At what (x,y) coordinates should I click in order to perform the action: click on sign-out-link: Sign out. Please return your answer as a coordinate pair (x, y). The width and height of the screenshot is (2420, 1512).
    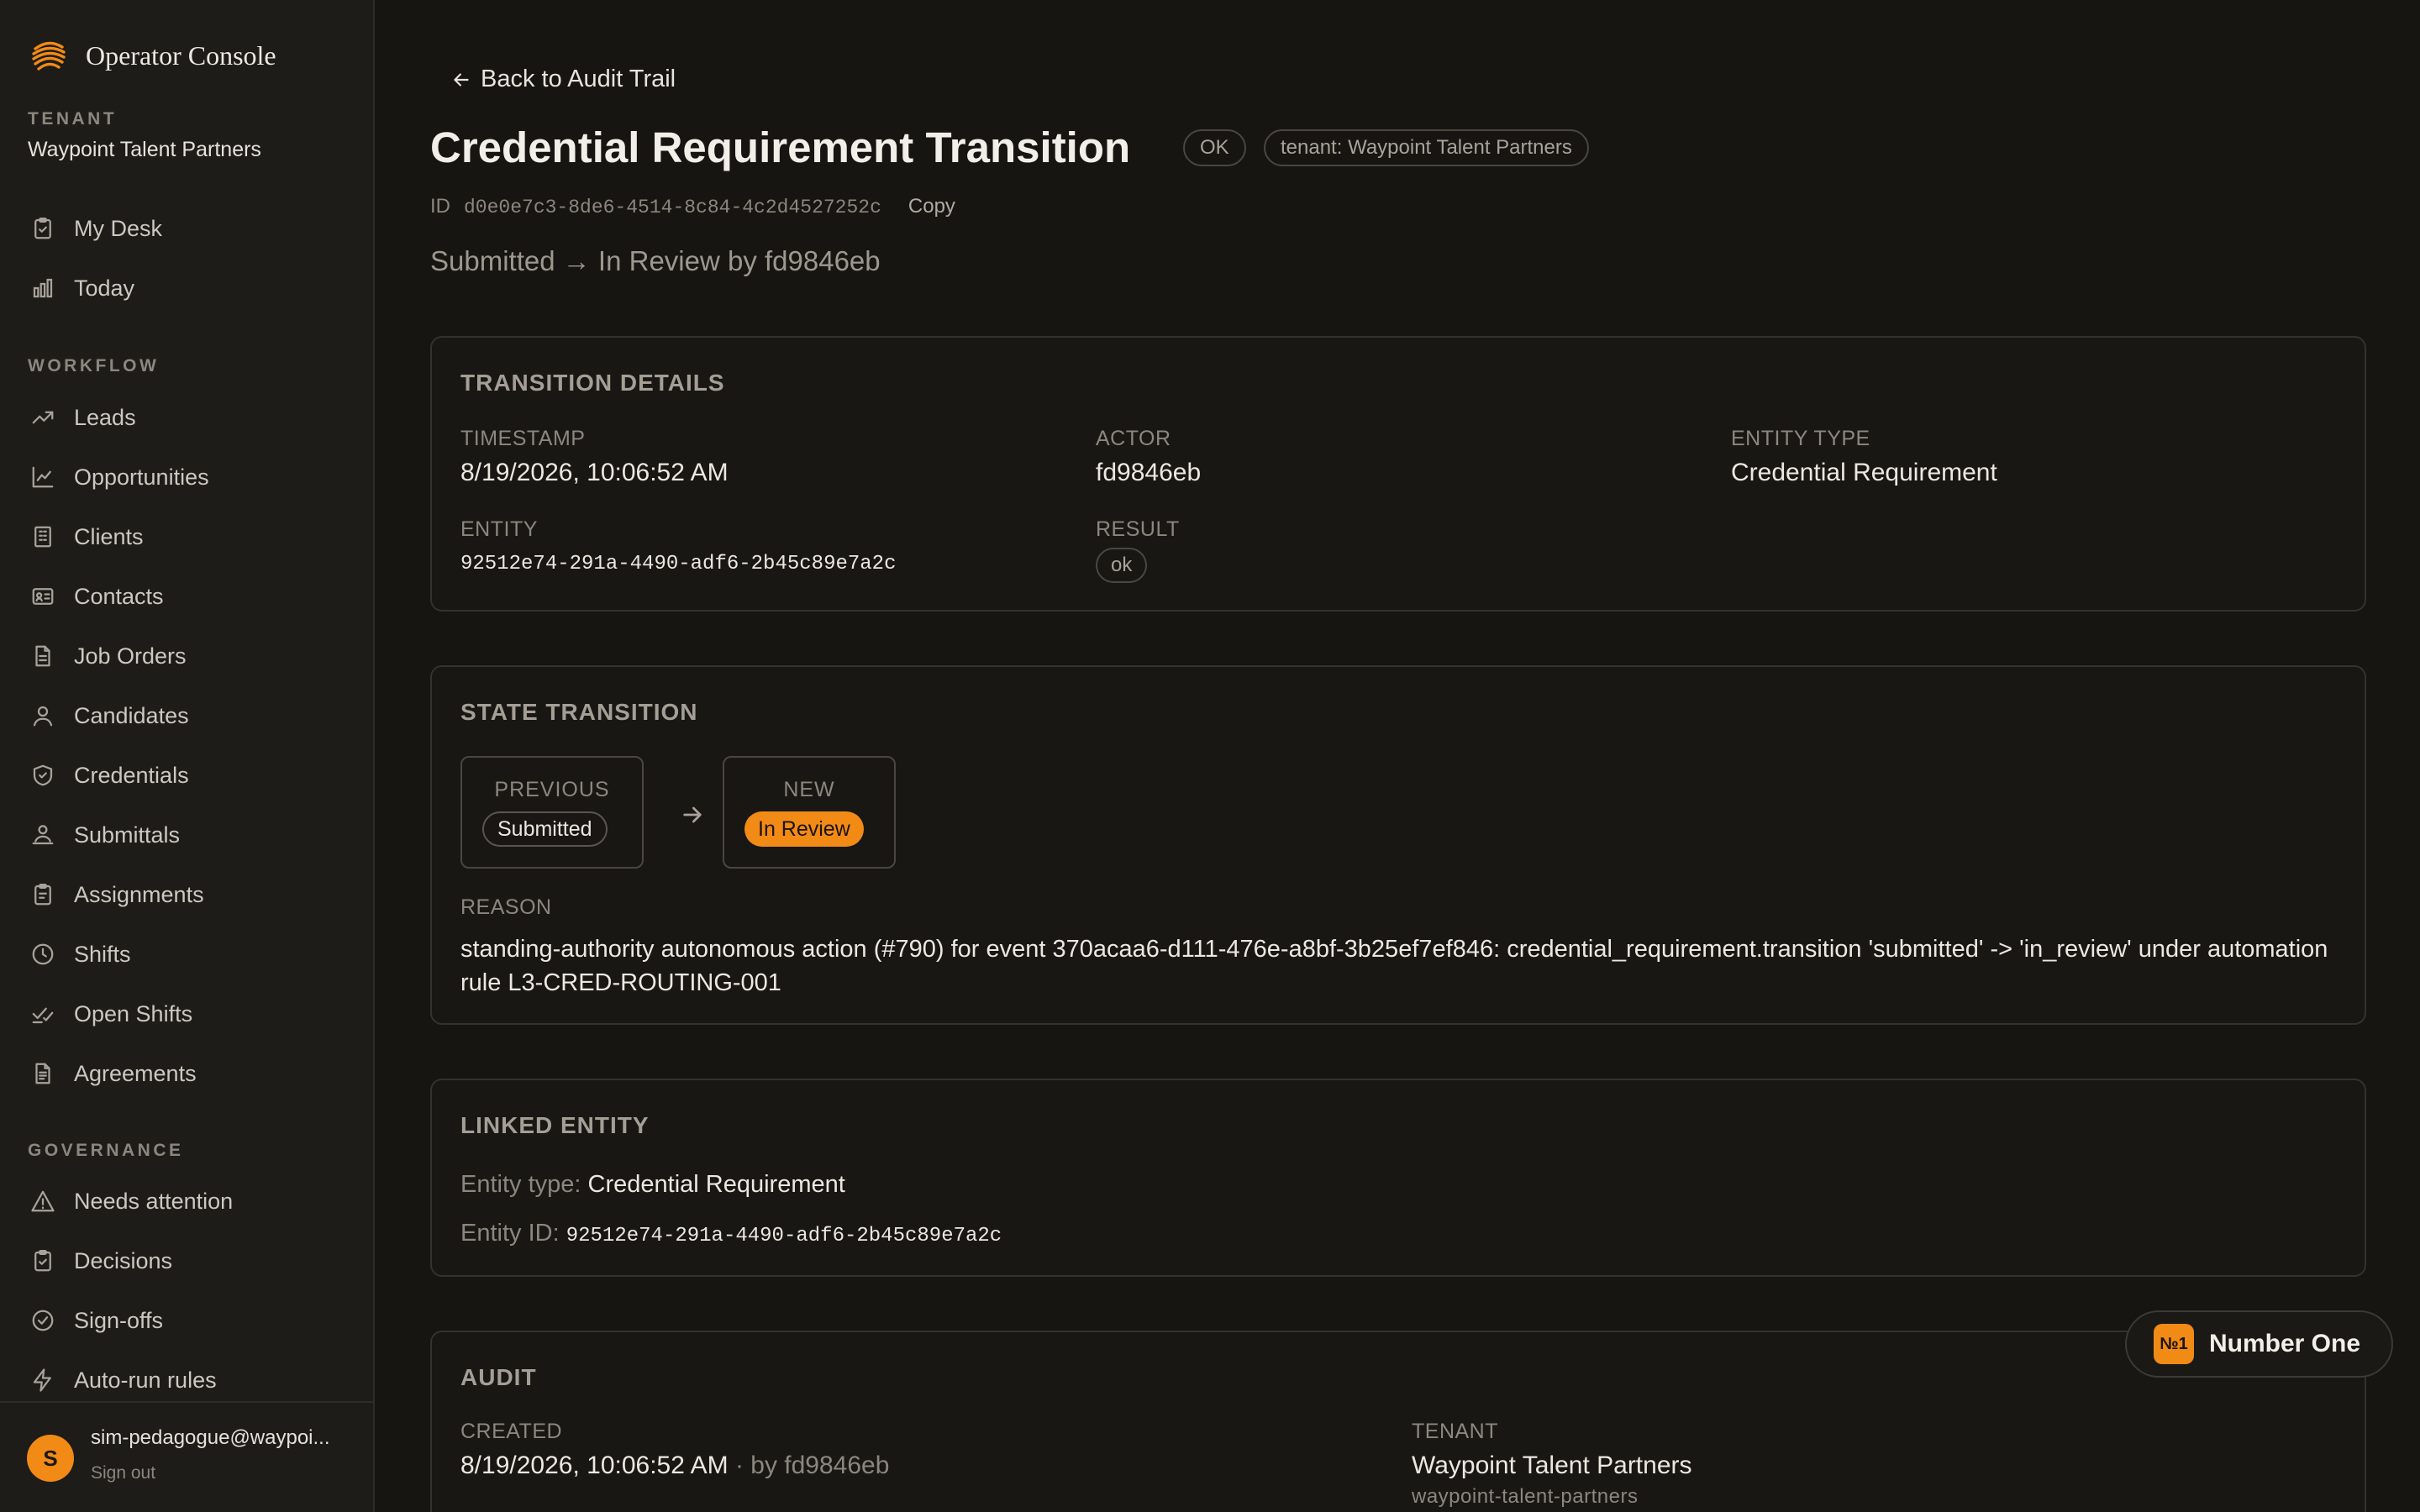
    Looking at the image, I should click on (123, 1473).